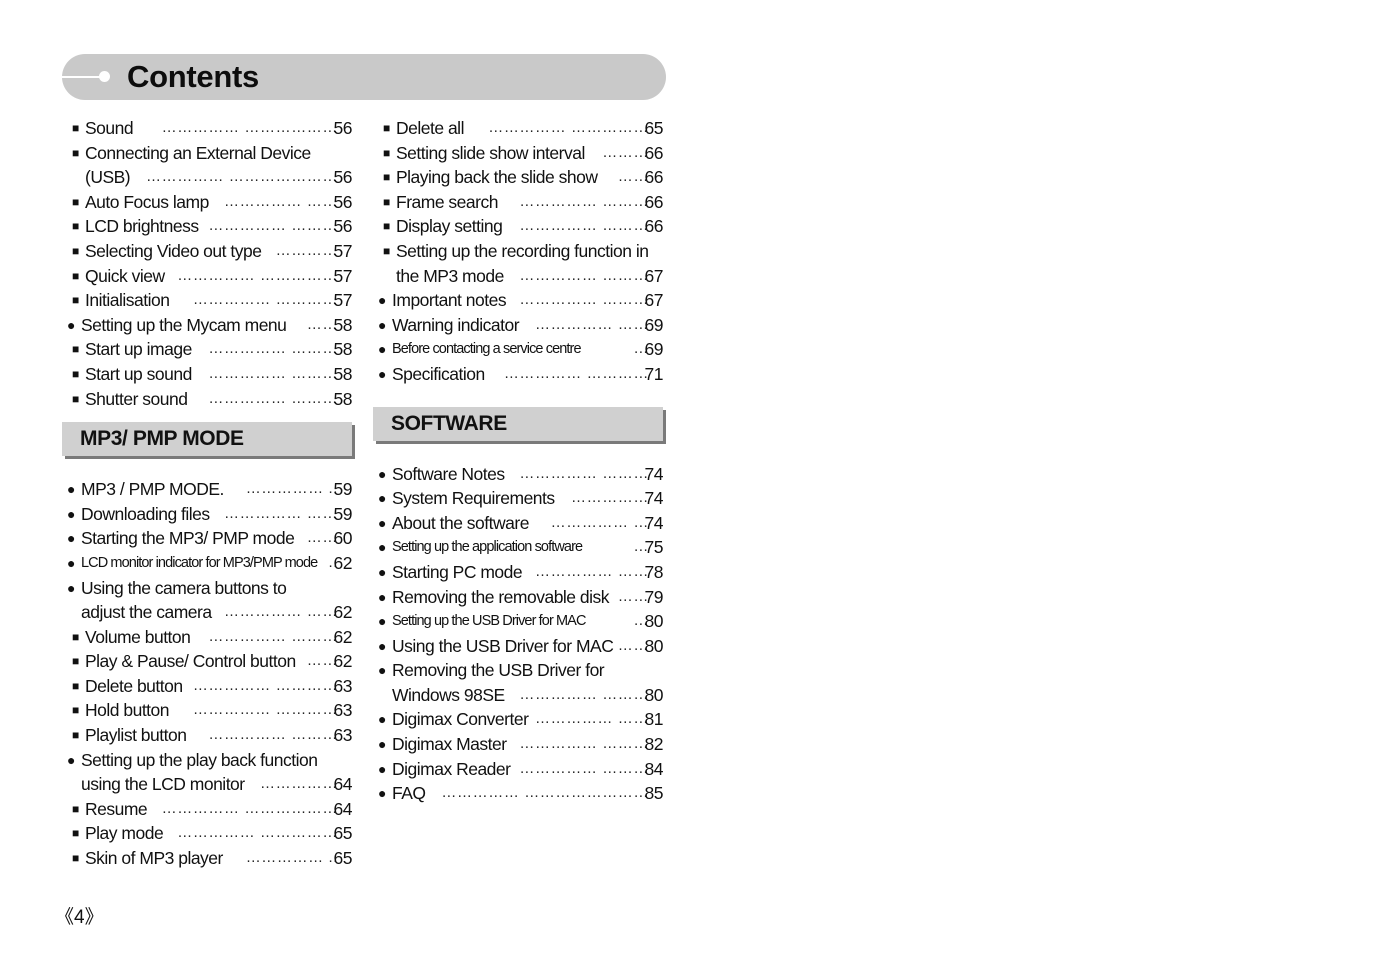  What do you see at coordinates (523, 226) in the screenshot?
I see `toc-entry: ■ Display setting…………… ……… 66` at bounding box center [523, 226].